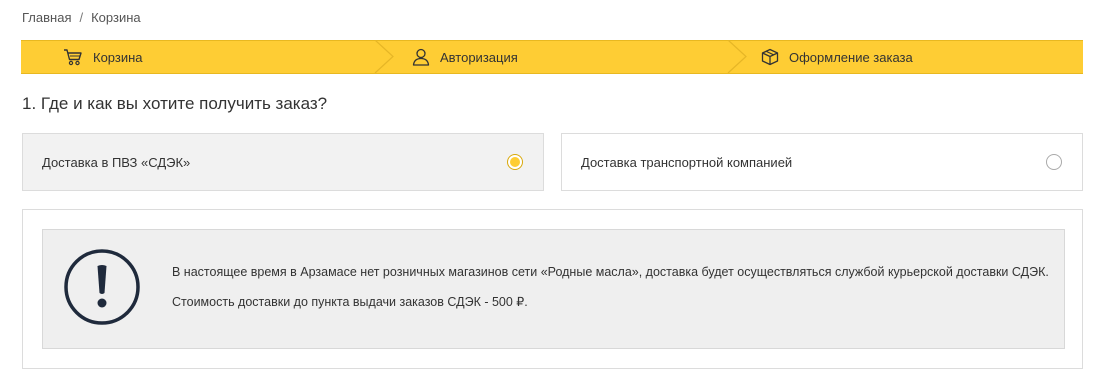  I want to click on radio-button, so click(1054, 162).